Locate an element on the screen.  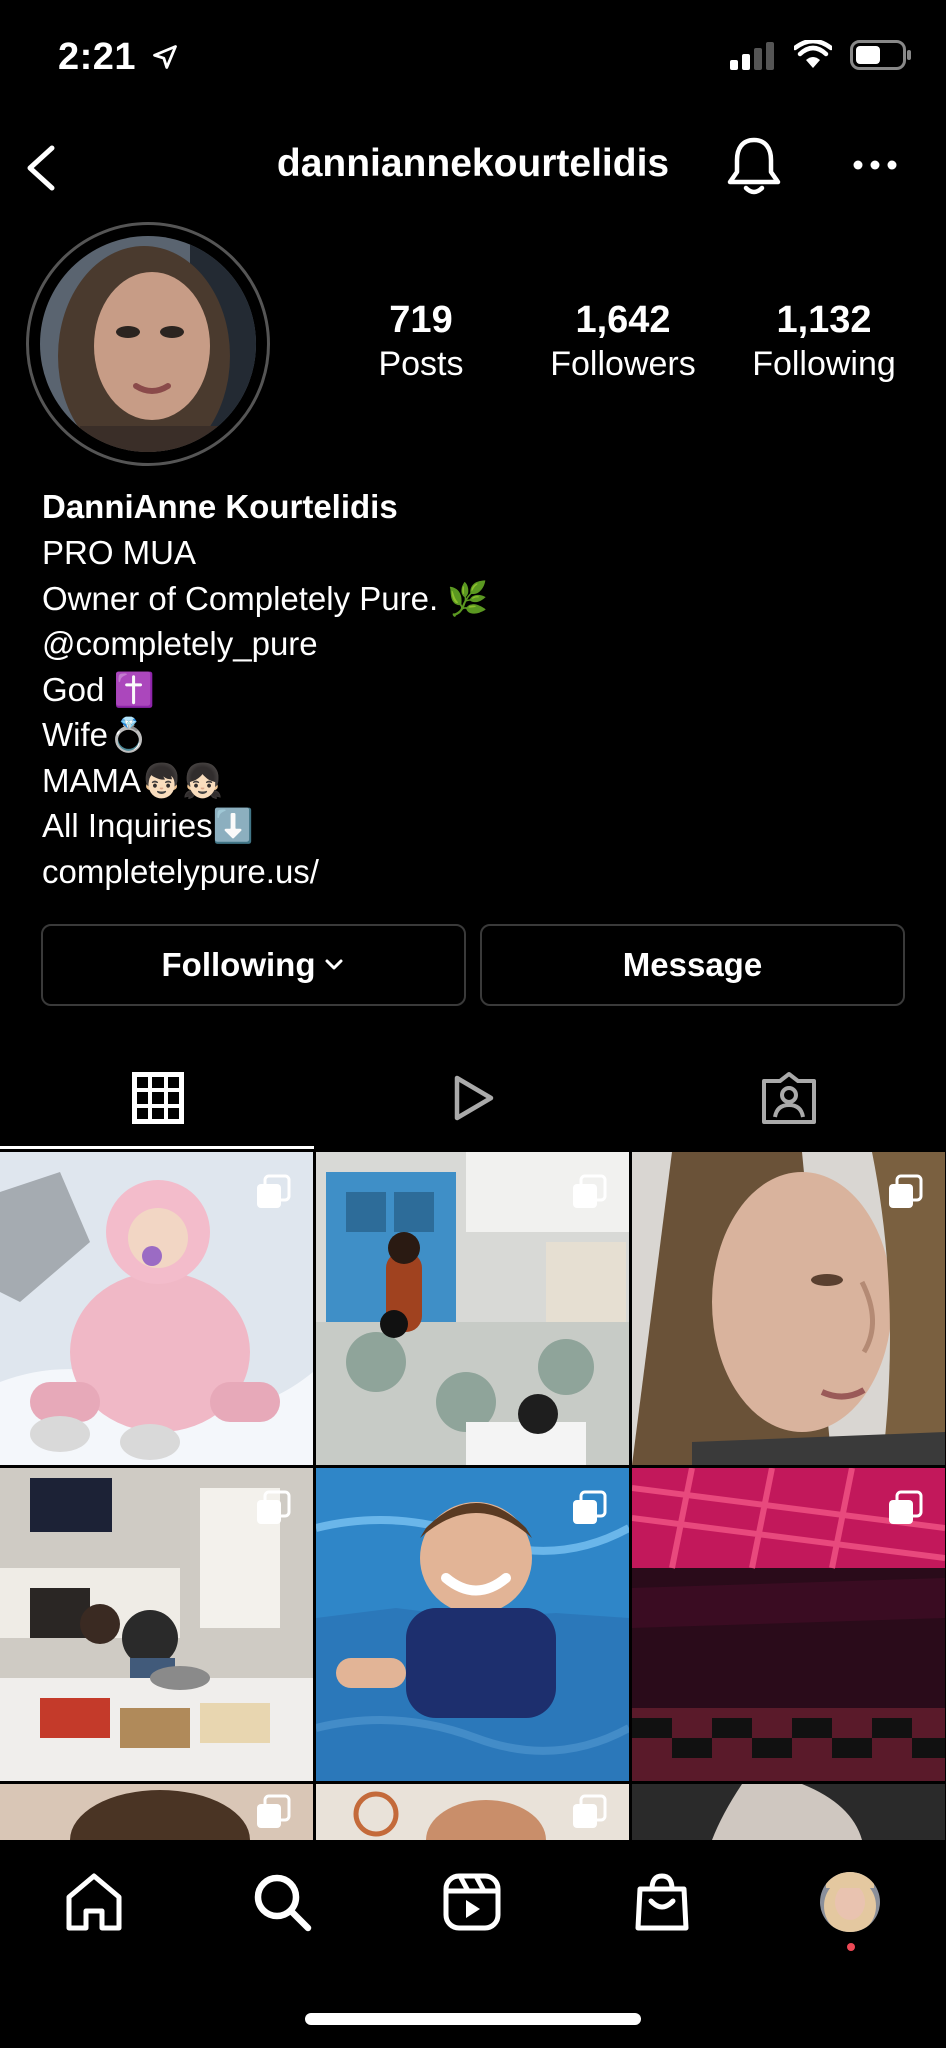
more-options-button is located at coordinates (875, 165).